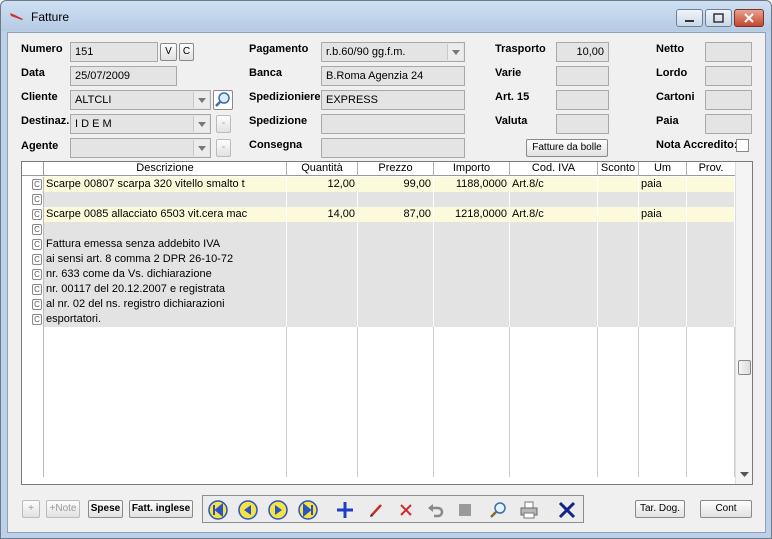  Describe the element at coordinates (165, 169) in the screenshot. I see `col-descrizione: Descrizione` at that location.